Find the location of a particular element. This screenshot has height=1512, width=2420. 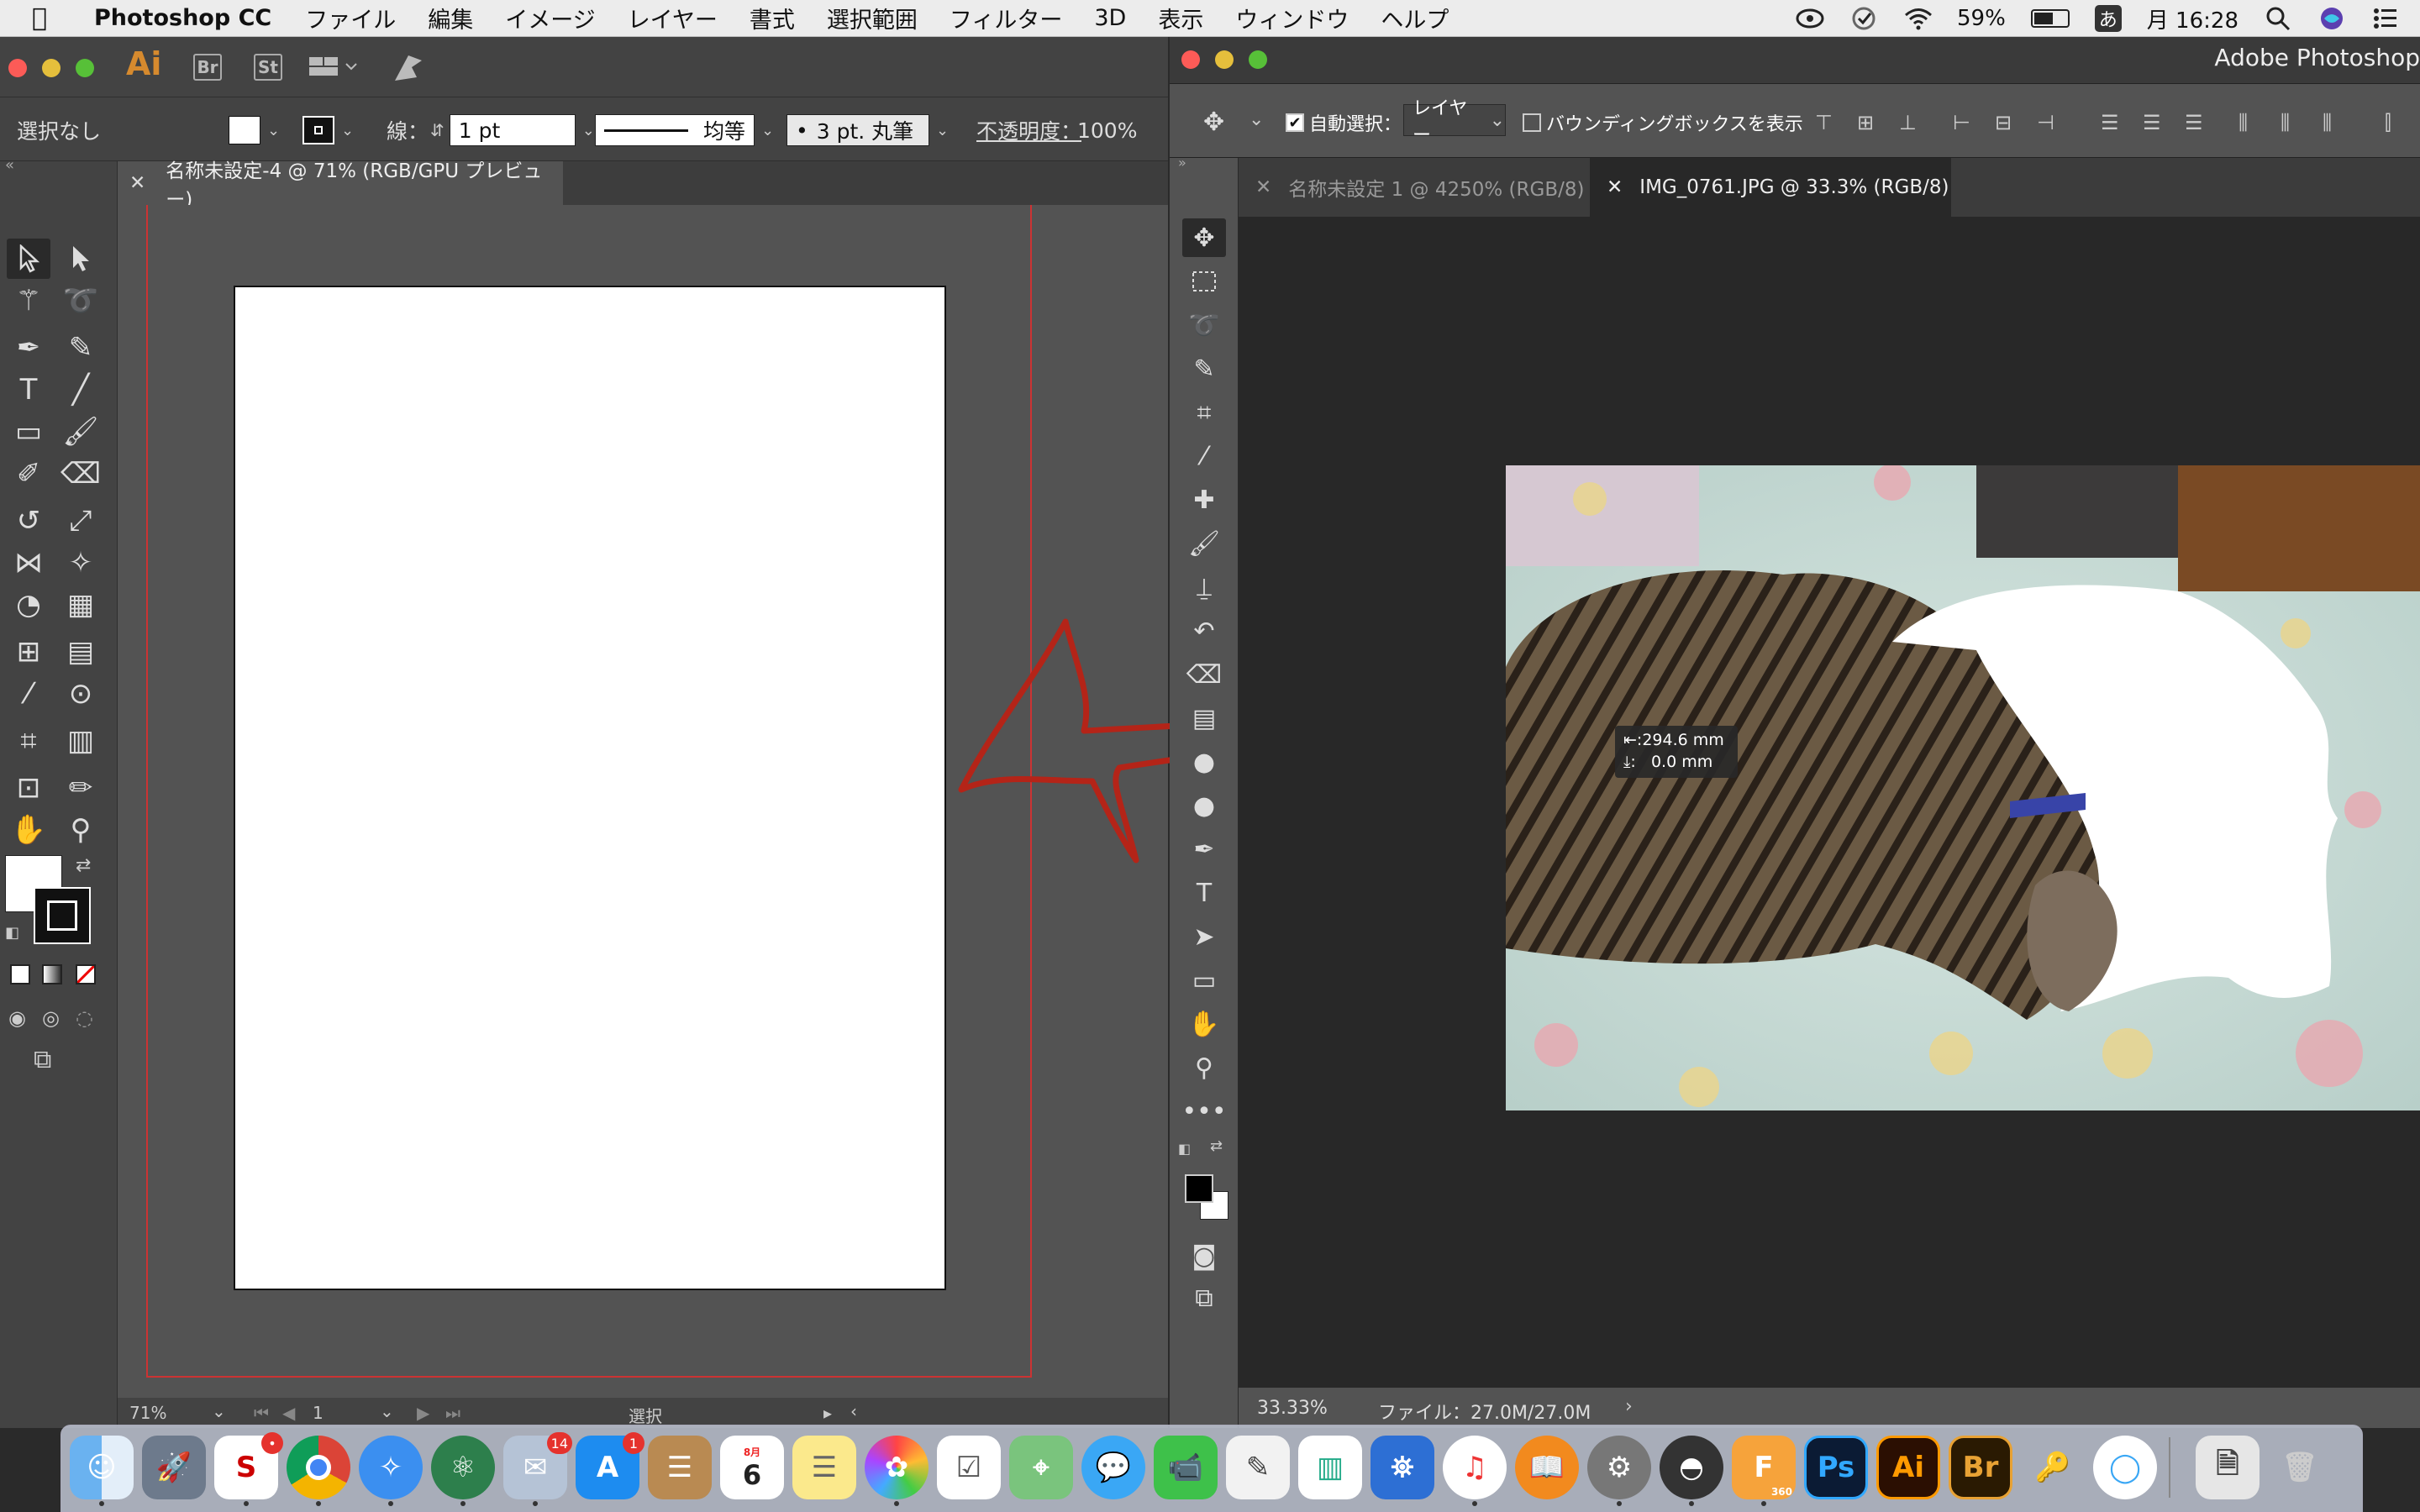

symbol-sprayer-tool-icon: ⌗ is located at coordinates (28, 741).